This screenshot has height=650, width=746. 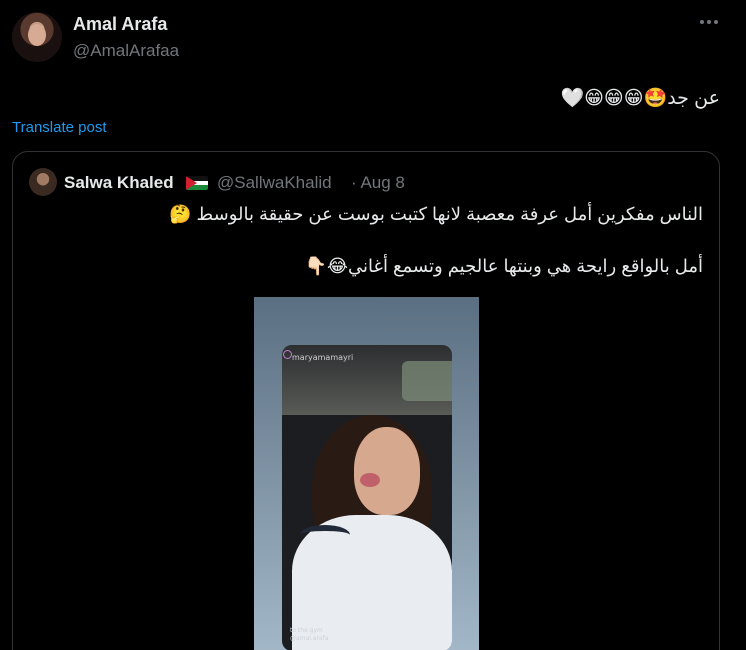 What do you see at coordinates (378, 183) in the screenshot?
I see `quoted-post-date: · Aug 8` at bounding box center [378, 183].